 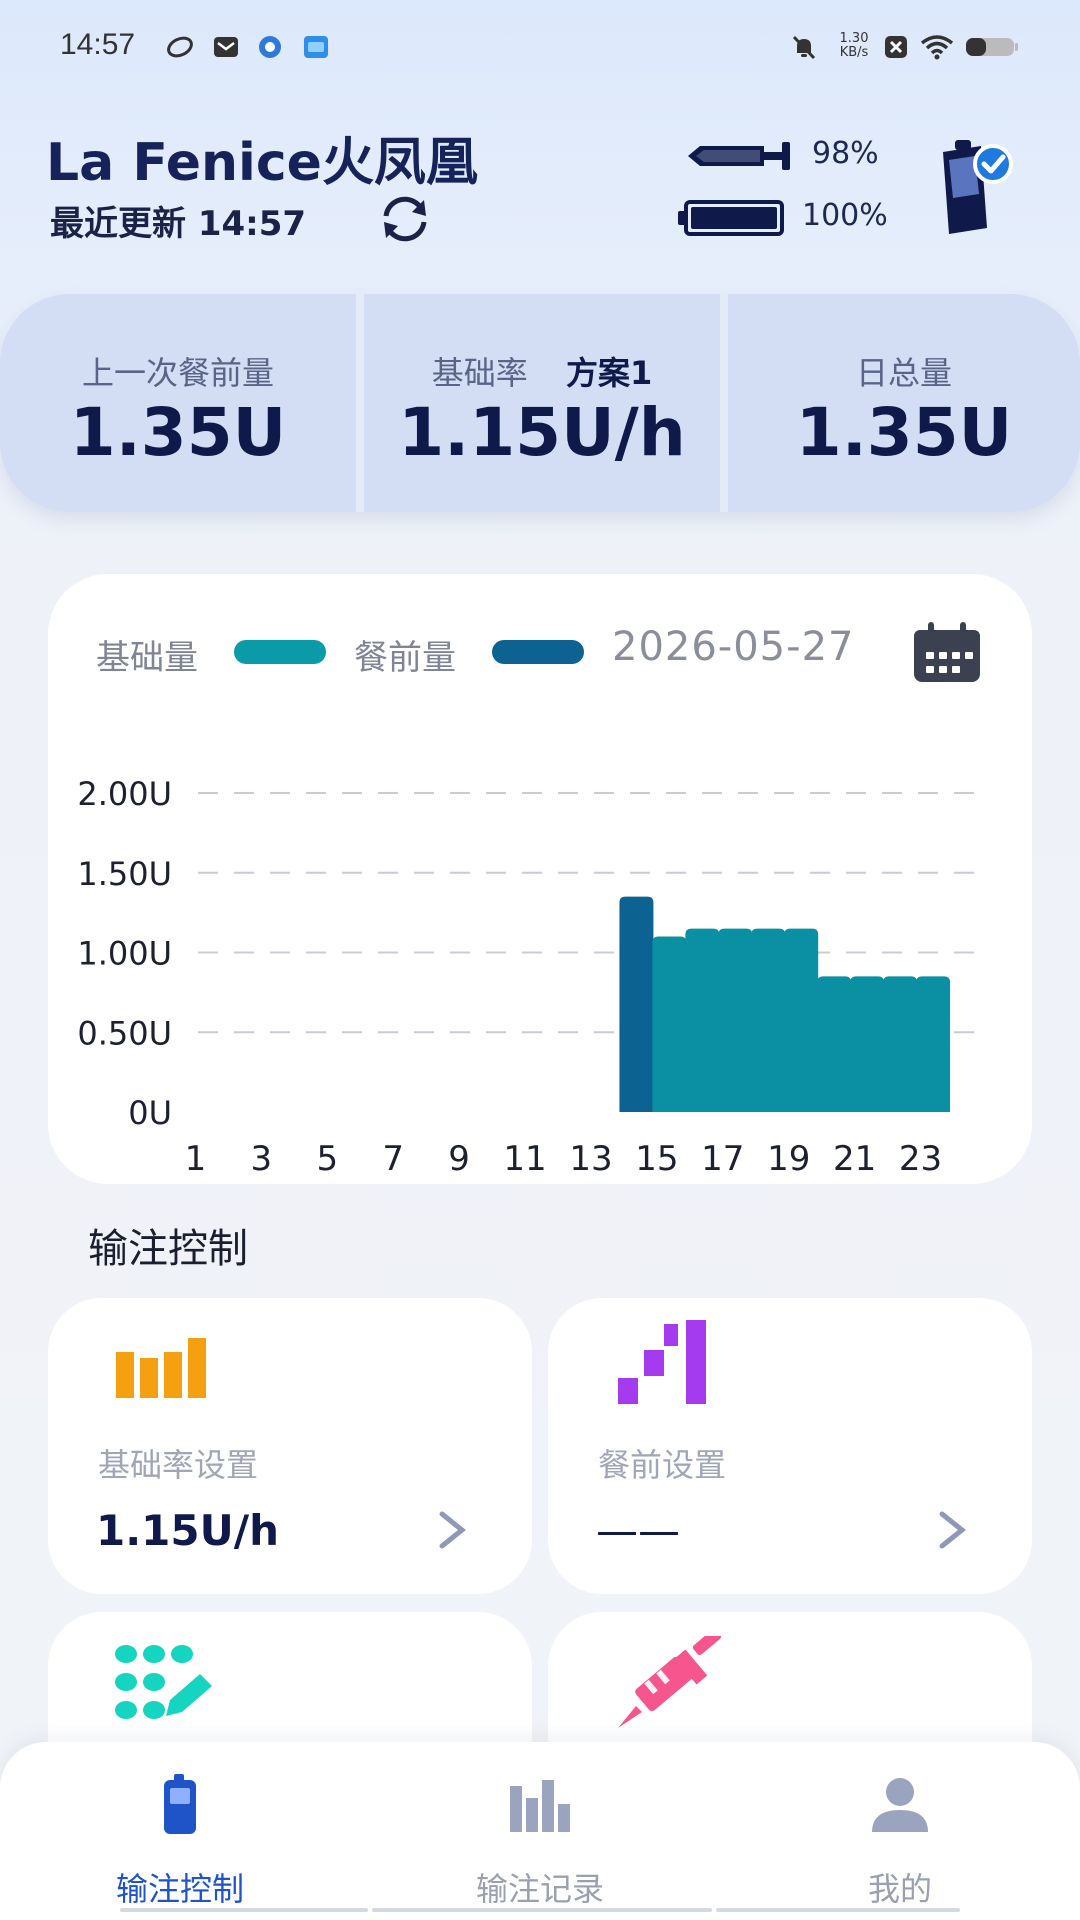 I want to click on x-tick-label: 15, so click(x=656, y=1159).